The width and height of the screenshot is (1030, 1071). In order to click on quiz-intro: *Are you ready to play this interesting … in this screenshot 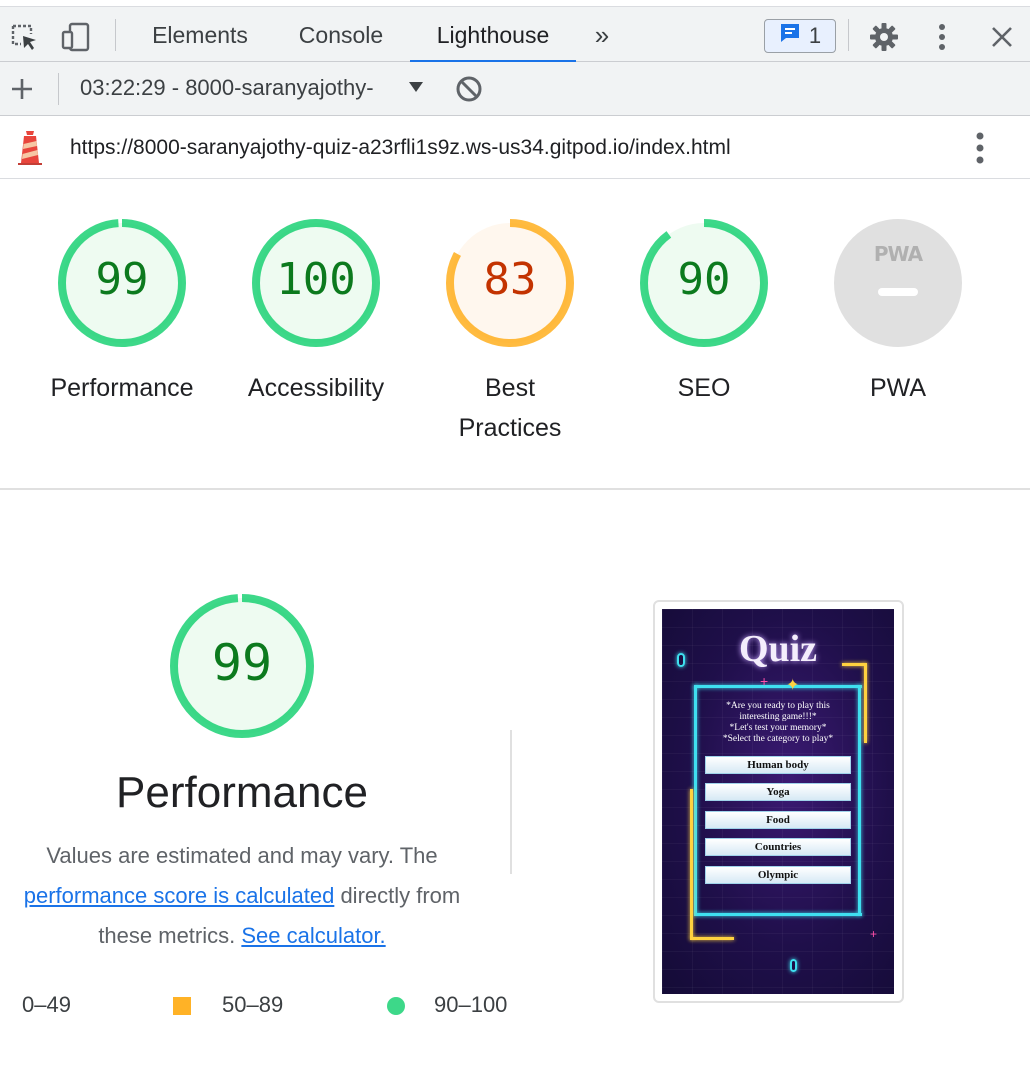, I will do `click(778, 723)`.